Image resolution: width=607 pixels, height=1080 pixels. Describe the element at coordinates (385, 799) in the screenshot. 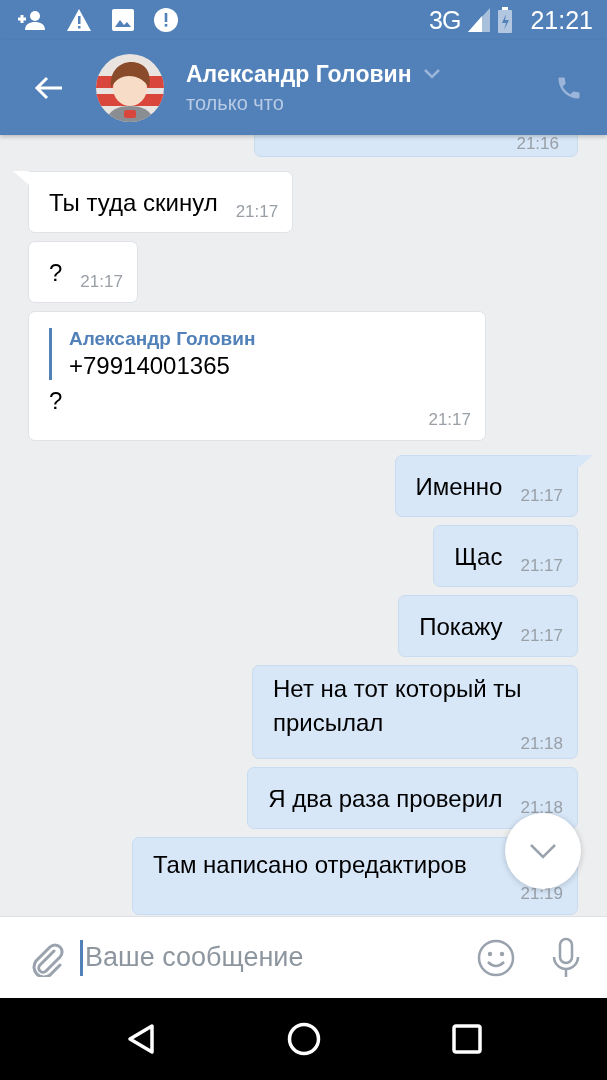

I see `message-text: Я два раза проверил` at that location.